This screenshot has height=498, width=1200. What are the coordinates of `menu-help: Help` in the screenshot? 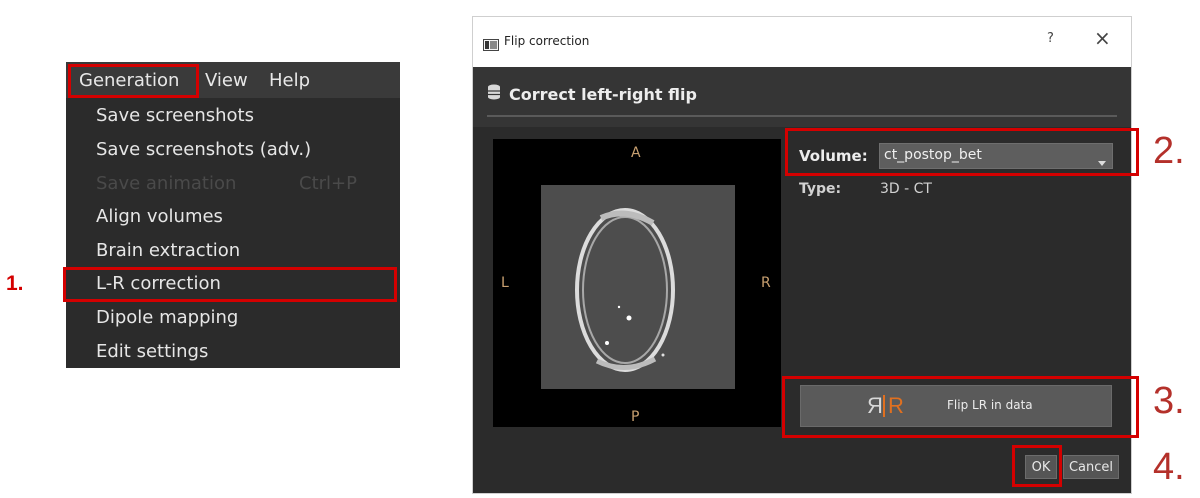 It's located at (289, 81).